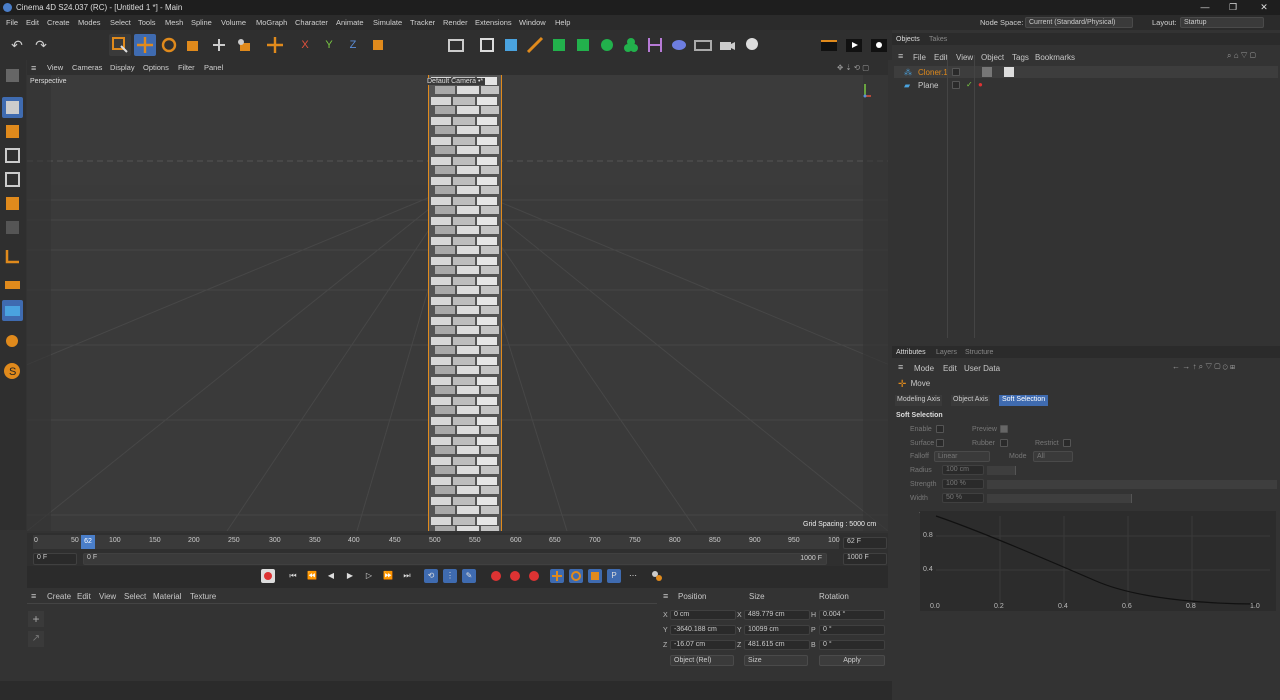  What do you see at coordinates (703, 645) in the screenshot?
I see `pos-z-field: -16.07 cm` at bounding box center [703, 645].